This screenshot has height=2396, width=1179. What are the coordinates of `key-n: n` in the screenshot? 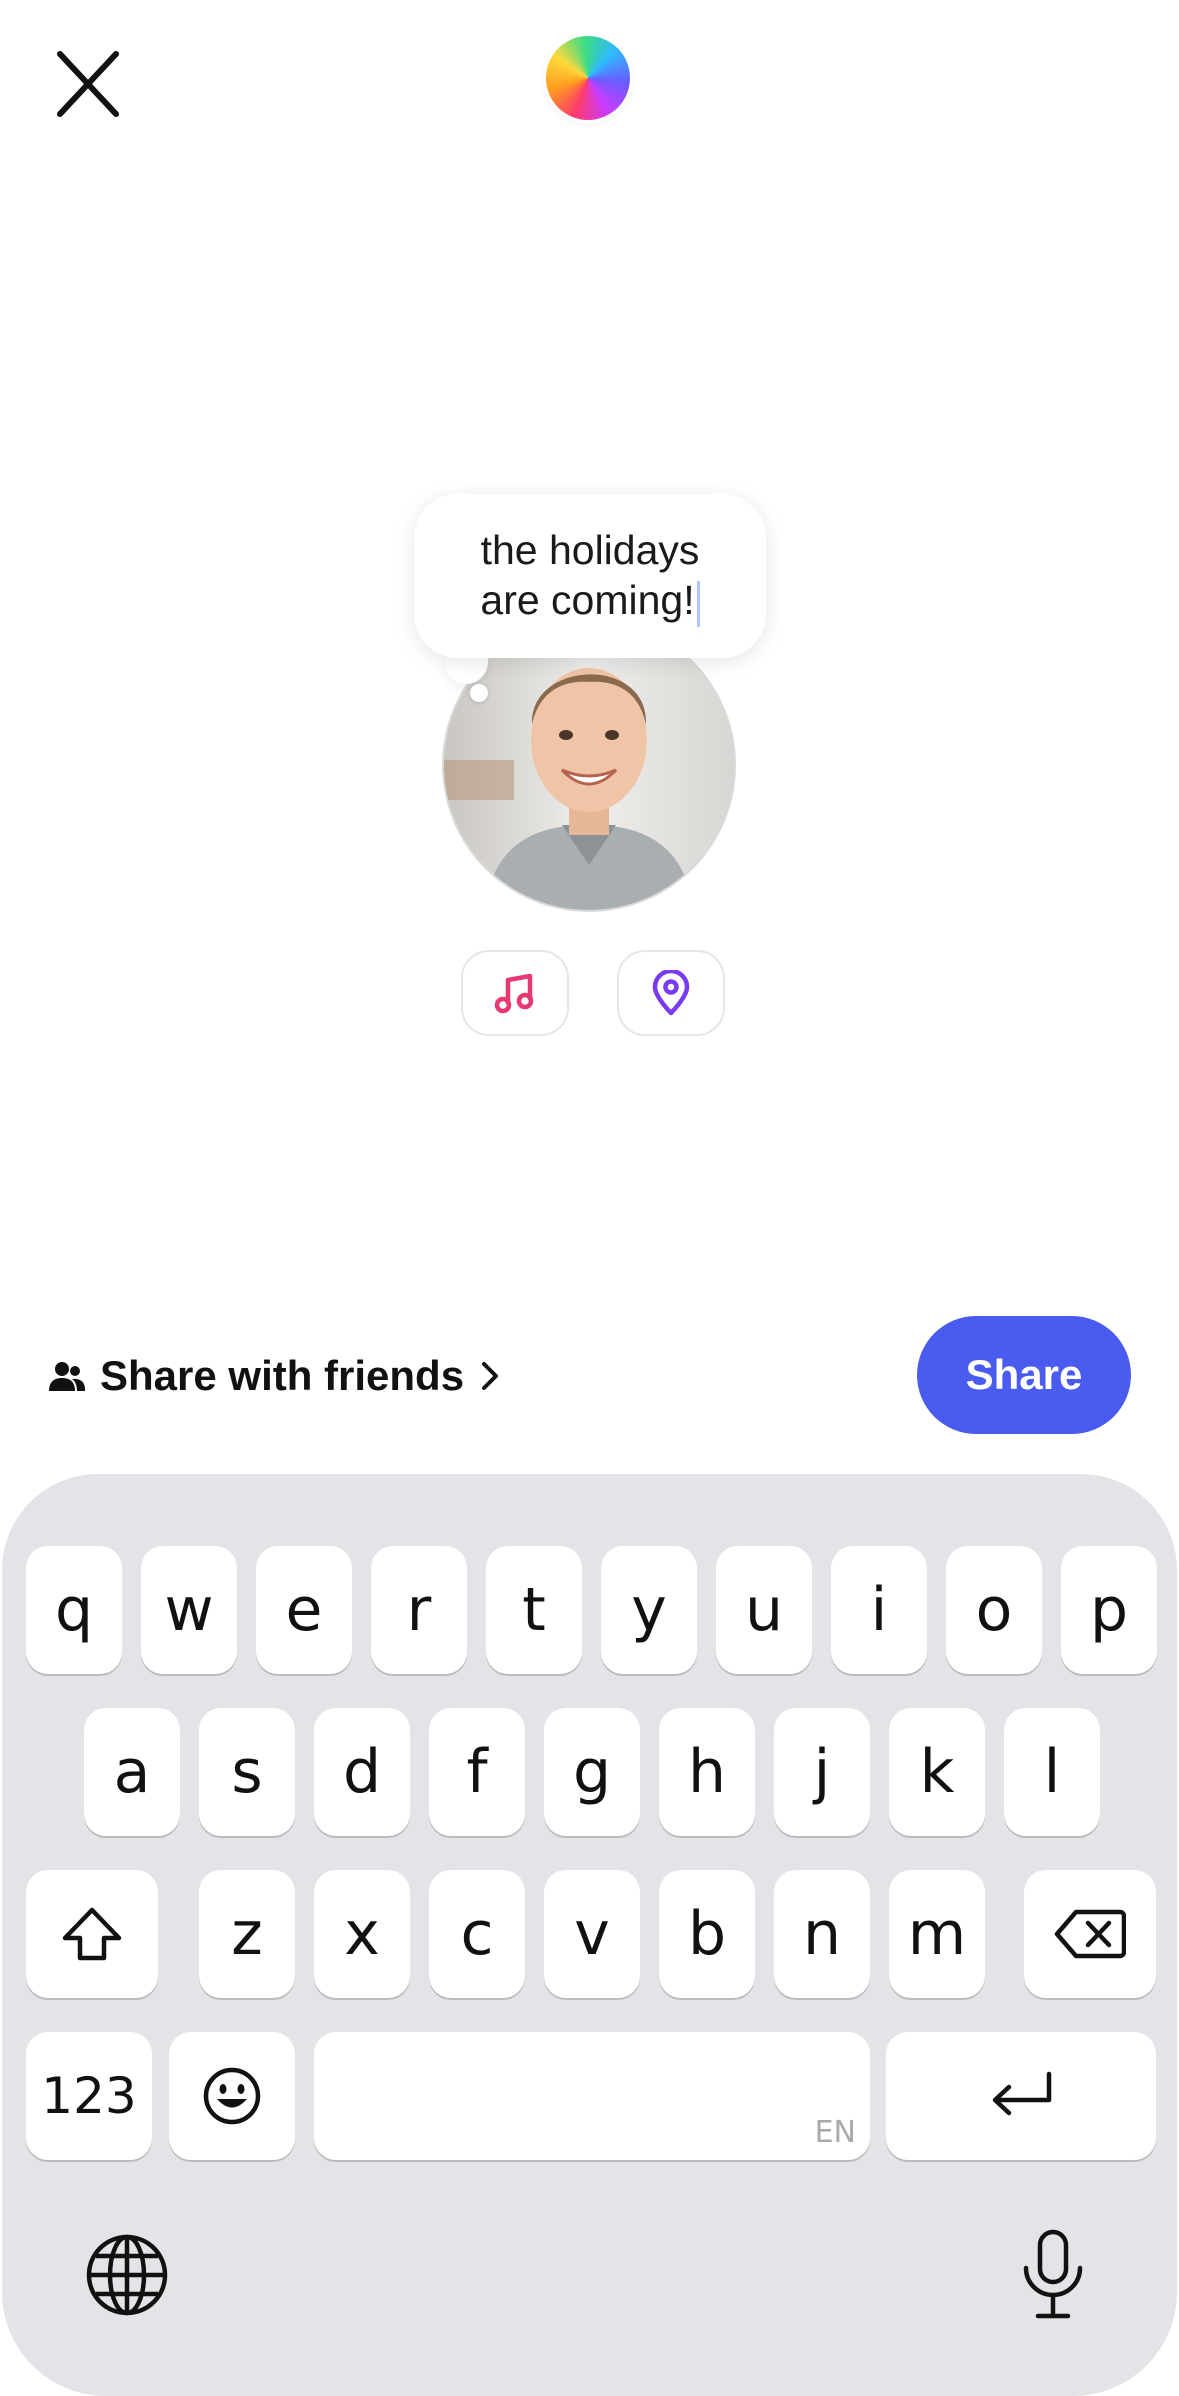 It's located at (822, 1934).